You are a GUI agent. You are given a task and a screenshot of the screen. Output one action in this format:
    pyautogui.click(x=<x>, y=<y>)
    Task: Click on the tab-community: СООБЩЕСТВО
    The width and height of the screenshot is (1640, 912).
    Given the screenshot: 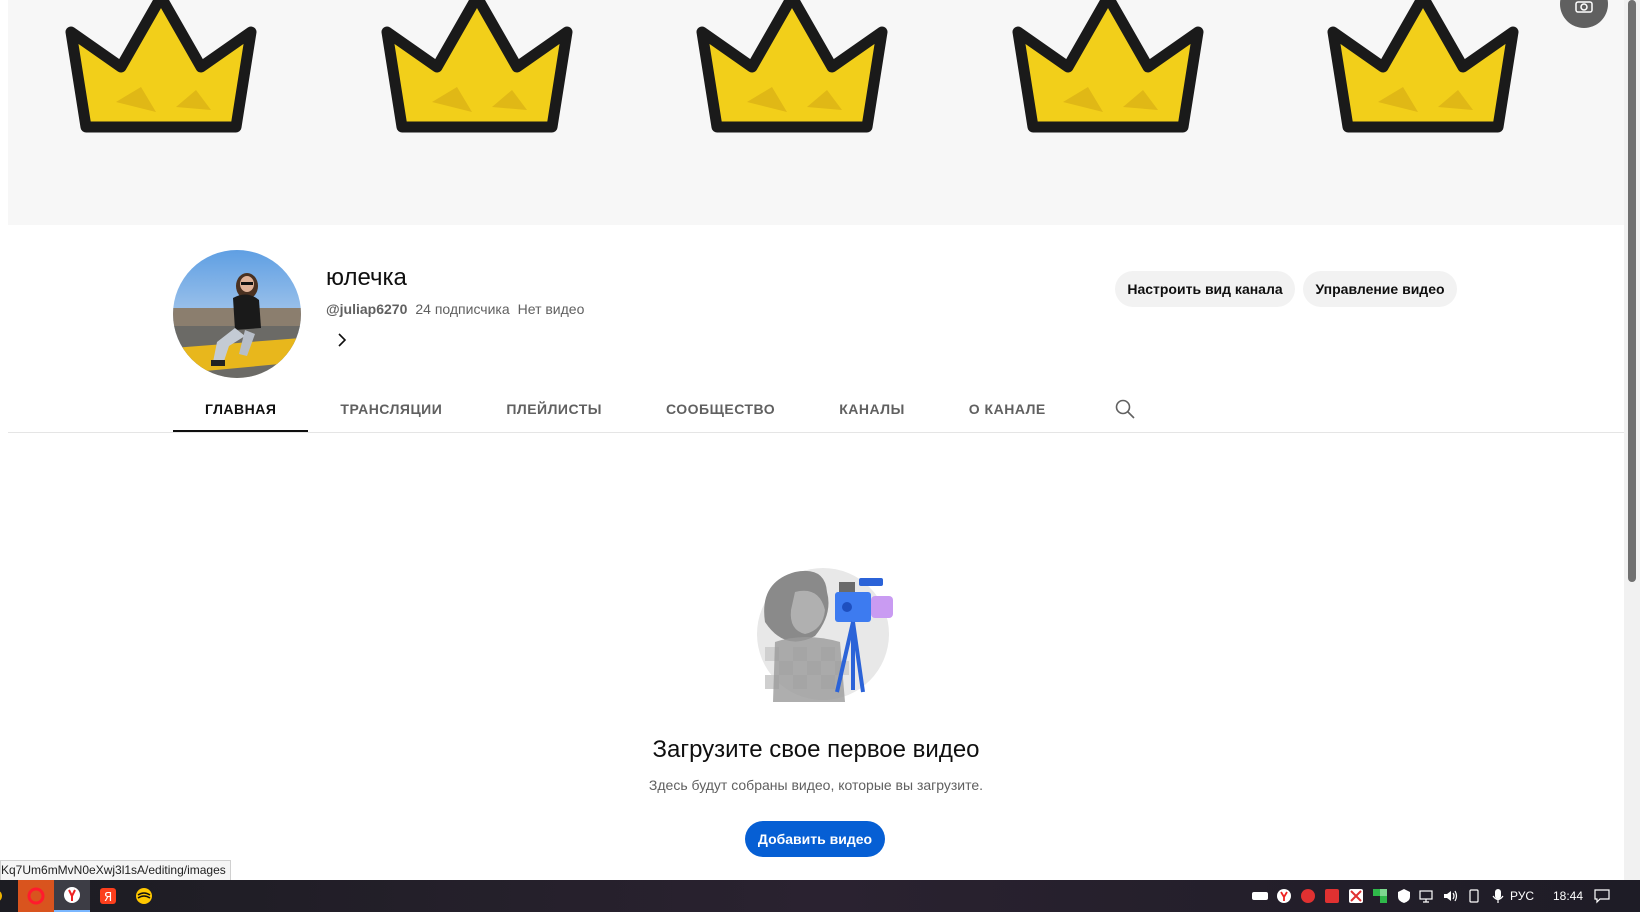 What is the action you would take?
    pyautogui.click(x=720, y=409)
    